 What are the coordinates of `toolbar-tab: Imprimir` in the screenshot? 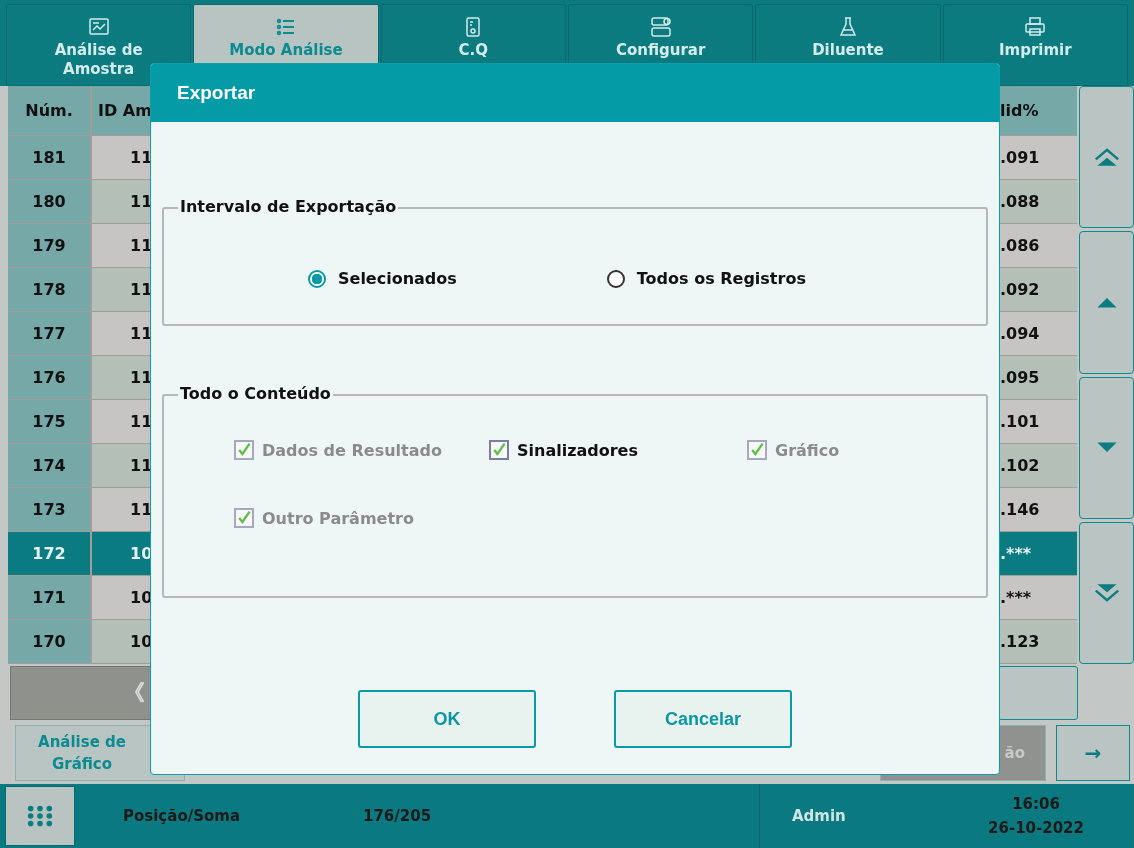 It's located at (1035, 45).